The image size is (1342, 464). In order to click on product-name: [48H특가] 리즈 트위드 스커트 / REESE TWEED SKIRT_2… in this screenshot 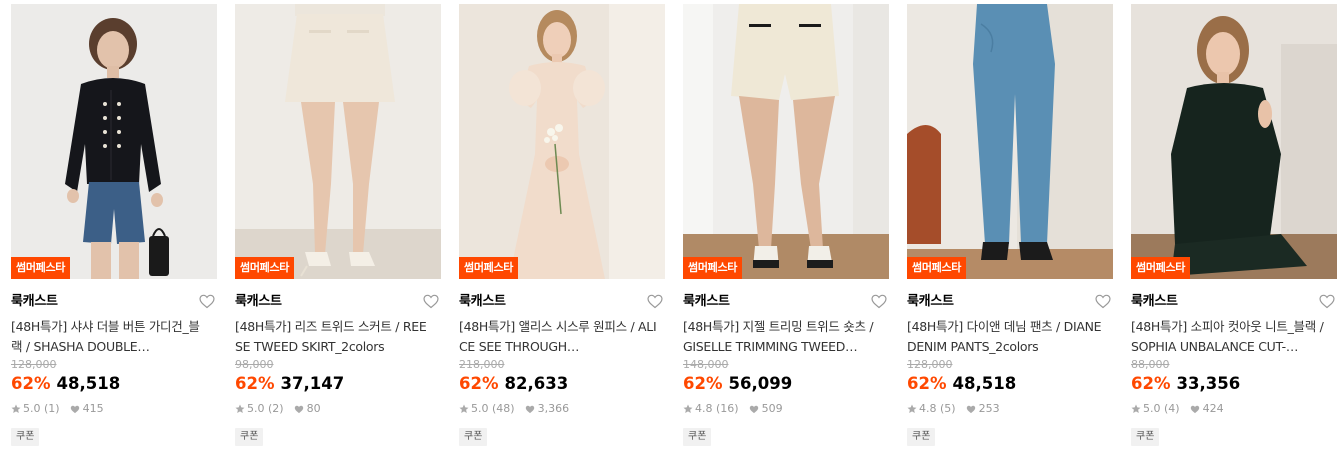, I will do `click(338, 337)`.